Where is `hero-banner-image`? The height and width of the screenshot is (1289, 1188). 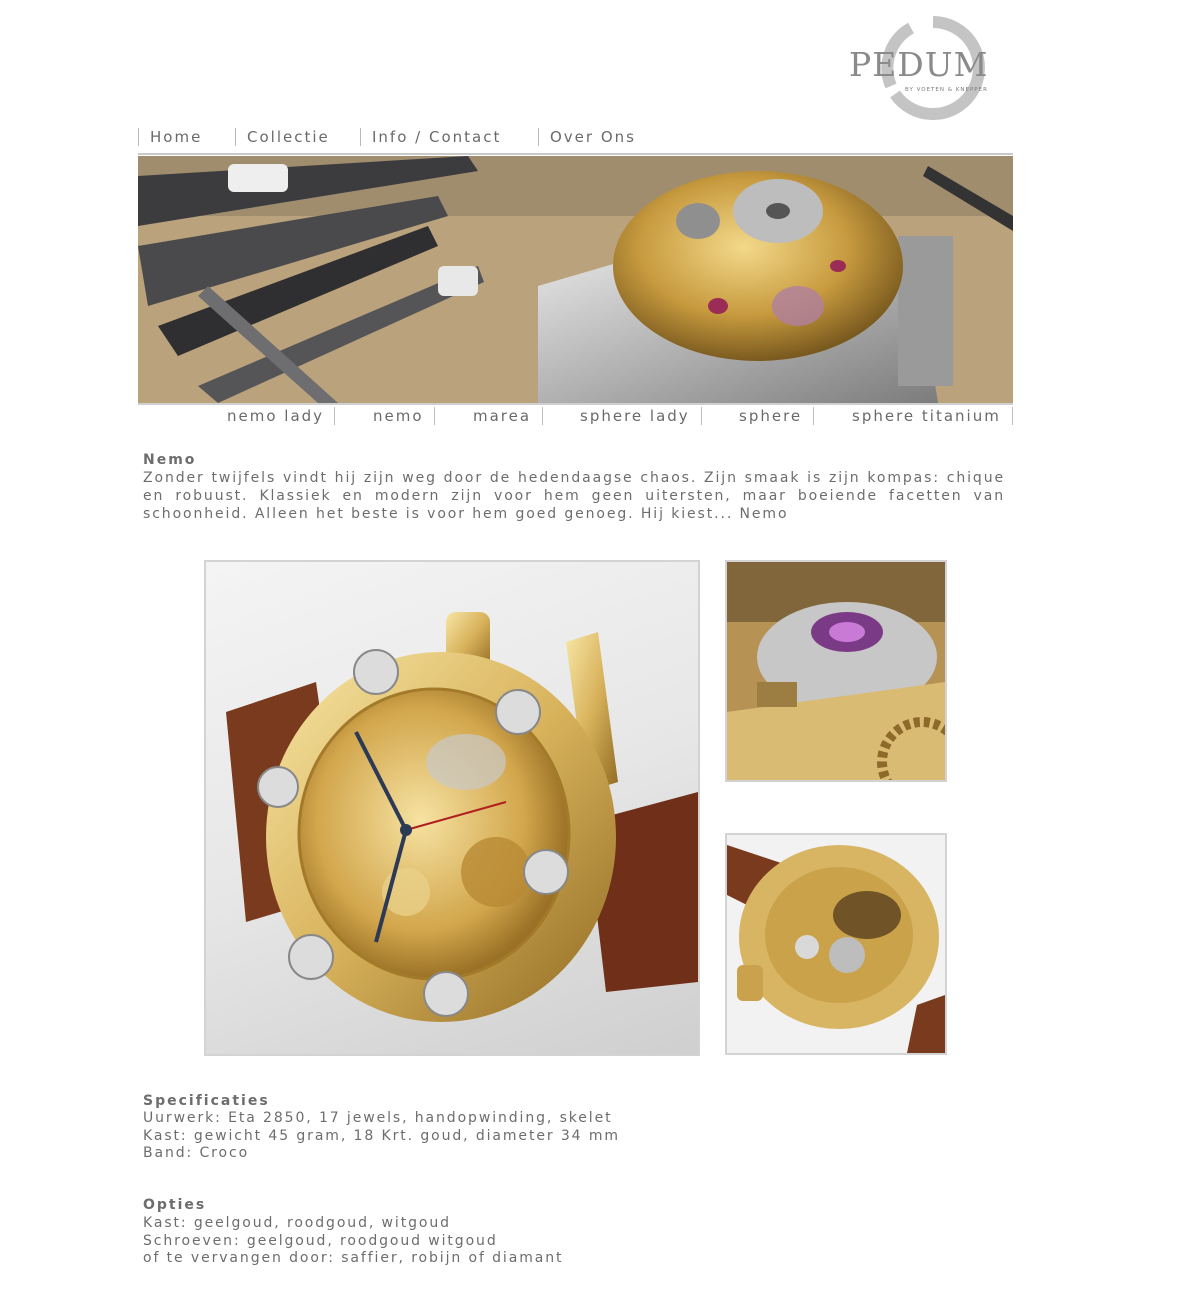
hero-banner-image is located at coordinates (575, 279).